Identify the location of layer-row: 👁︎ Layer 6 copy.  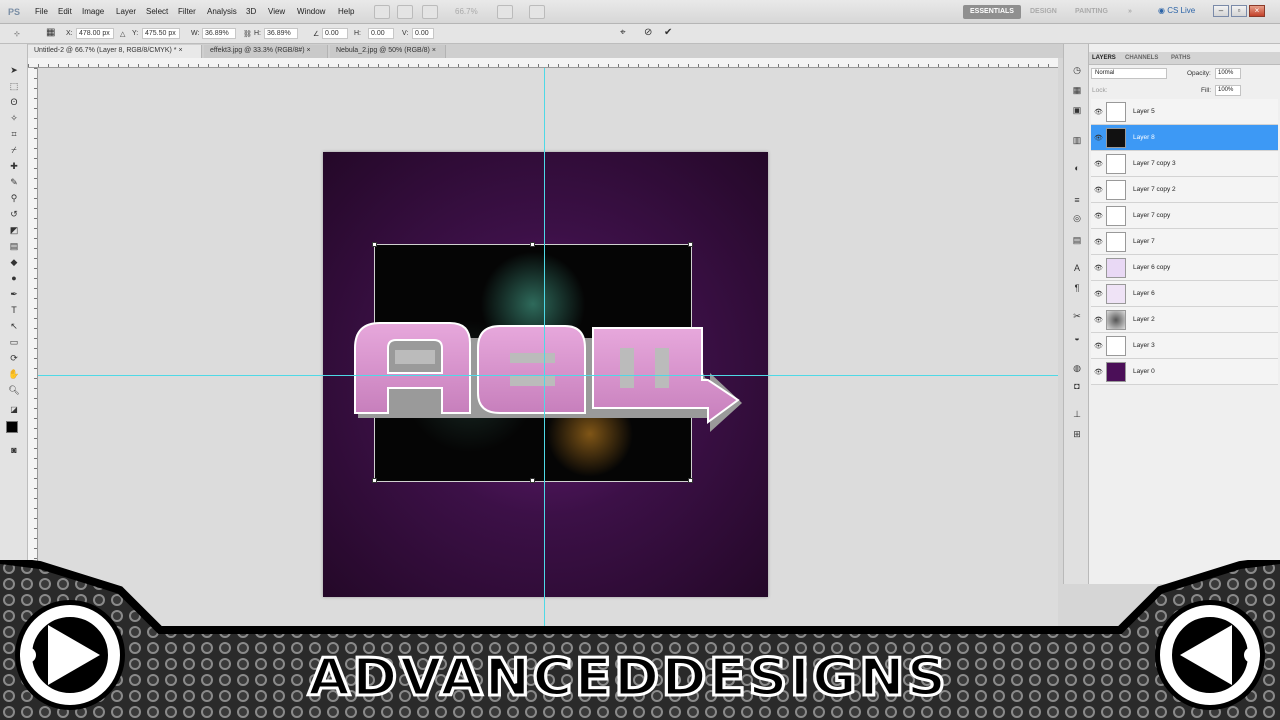
(1184, 268).